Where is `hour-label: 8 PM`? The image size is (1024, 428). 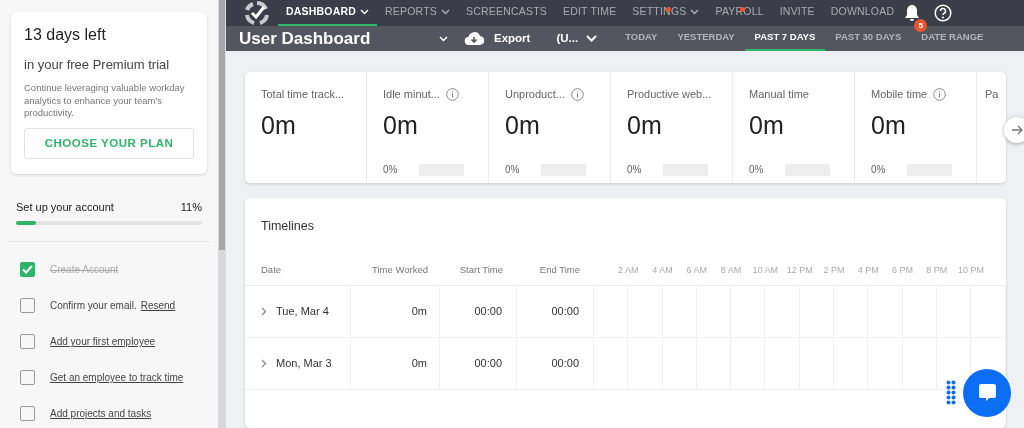
hour-label: 8 PM is located at coordinates (937, 269).